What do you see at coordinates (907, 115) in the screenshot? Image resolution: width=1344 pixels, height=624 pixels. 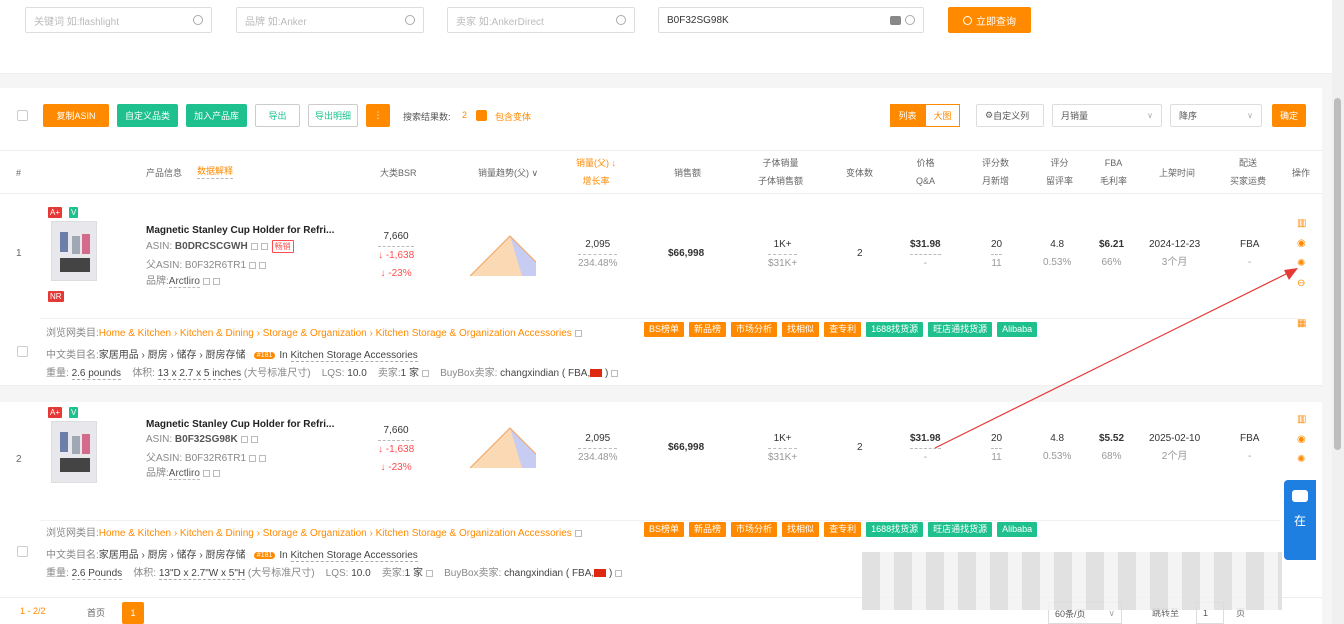 I see `view-list-button: 列表` at bounding box center [907, 115].